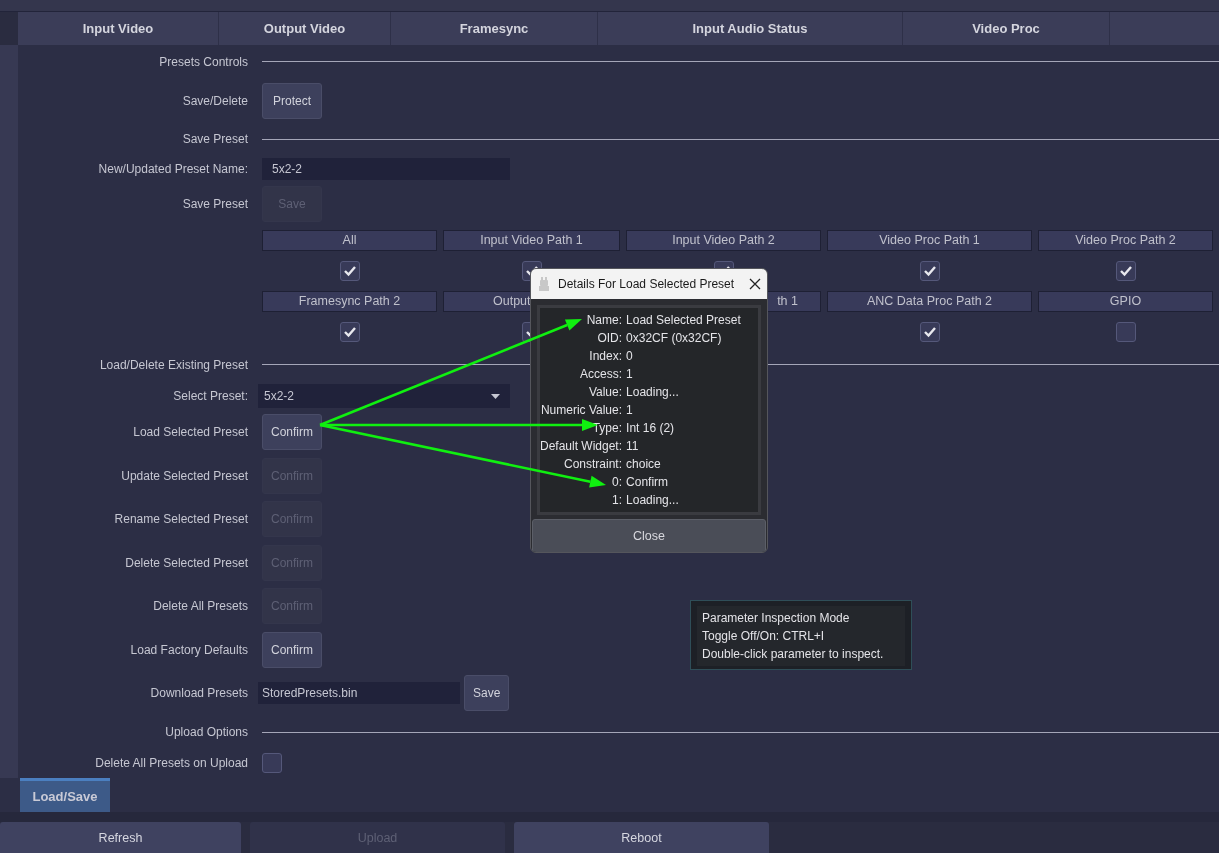 This screenshot has height=853, width=1219. What do you see at coordinates (593, 464) in the screenshot?
I see `property-name: Constraint:` at bounding box center [593, 464].